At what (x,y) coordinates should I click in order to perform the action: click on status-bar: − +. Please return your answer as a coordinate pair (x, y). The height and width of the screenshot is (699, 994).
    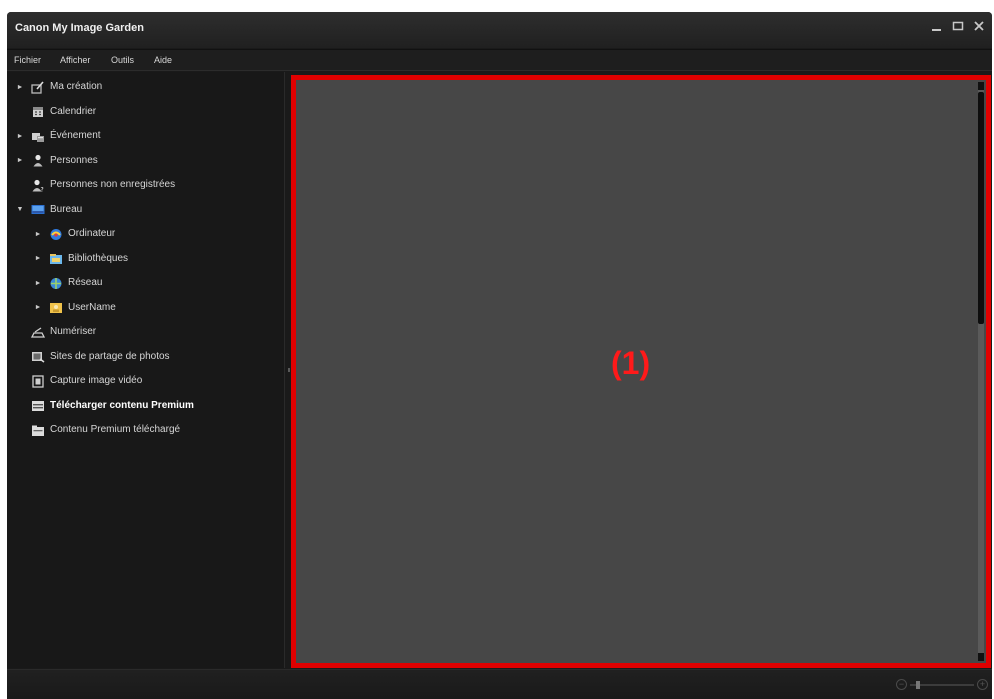
    Looking at the image, I should click on (499, 684).